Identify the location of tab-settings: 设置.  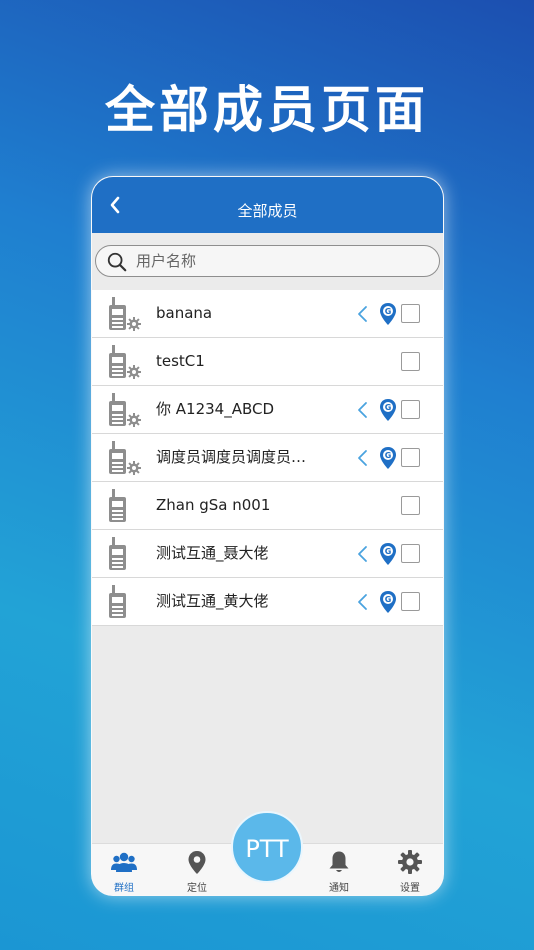
(410, 869).